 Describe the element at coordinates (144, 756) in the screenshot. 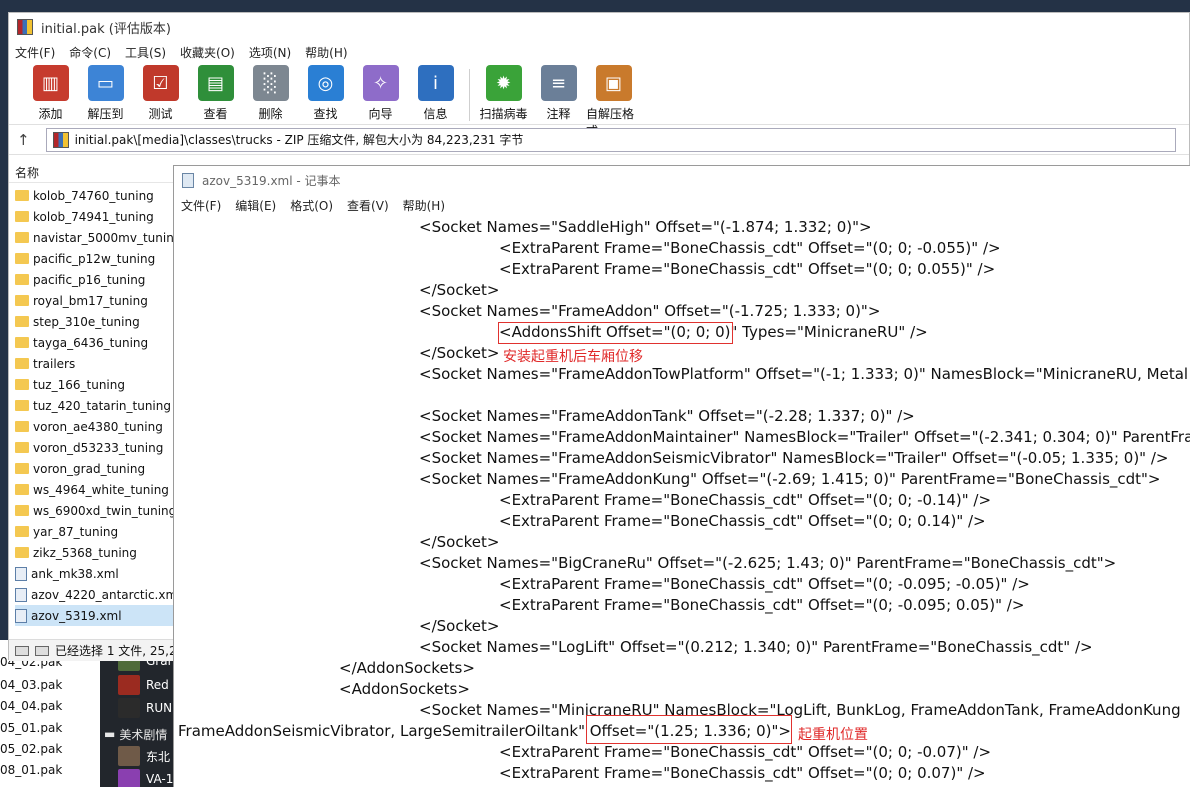

I see `game-item: 东北` at that location.